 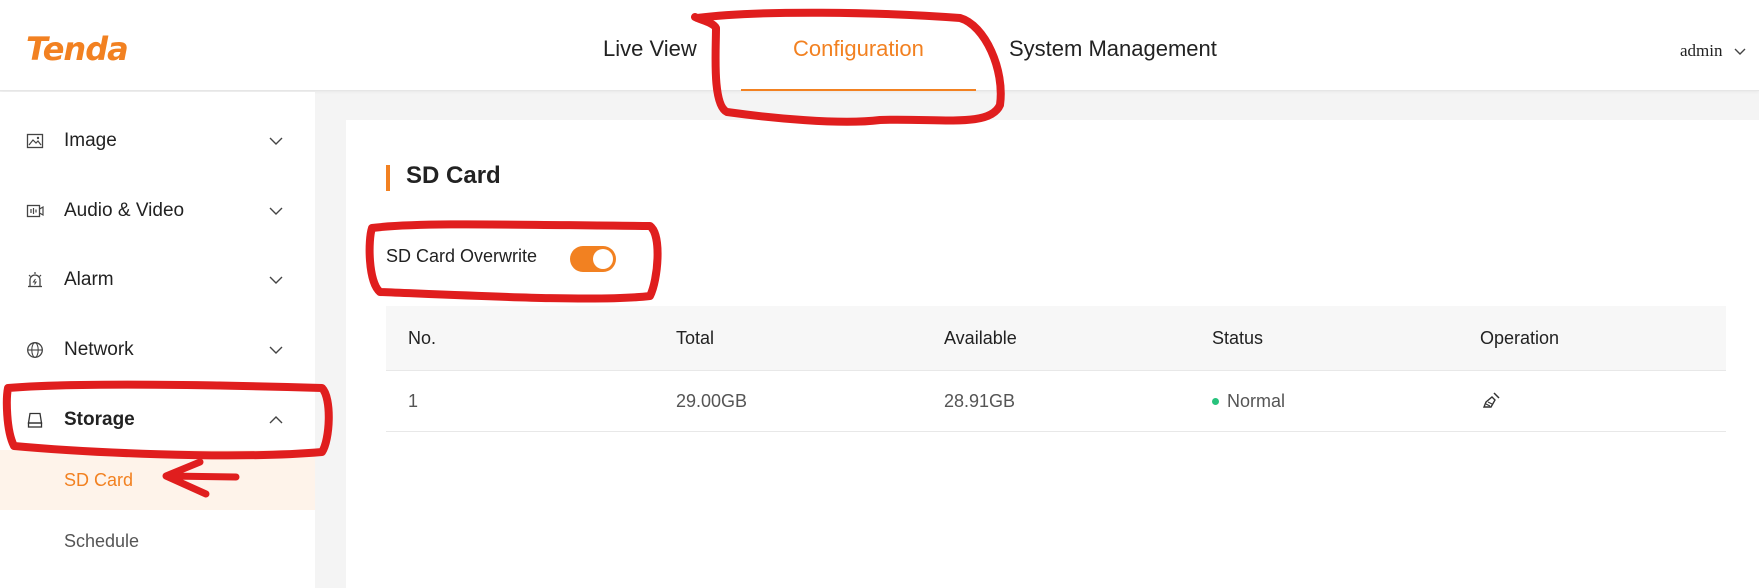 What do you see at coordinates (980, 337) in the screenshot?
I see `column-header-available: Available` at bounding box center [980, 337].